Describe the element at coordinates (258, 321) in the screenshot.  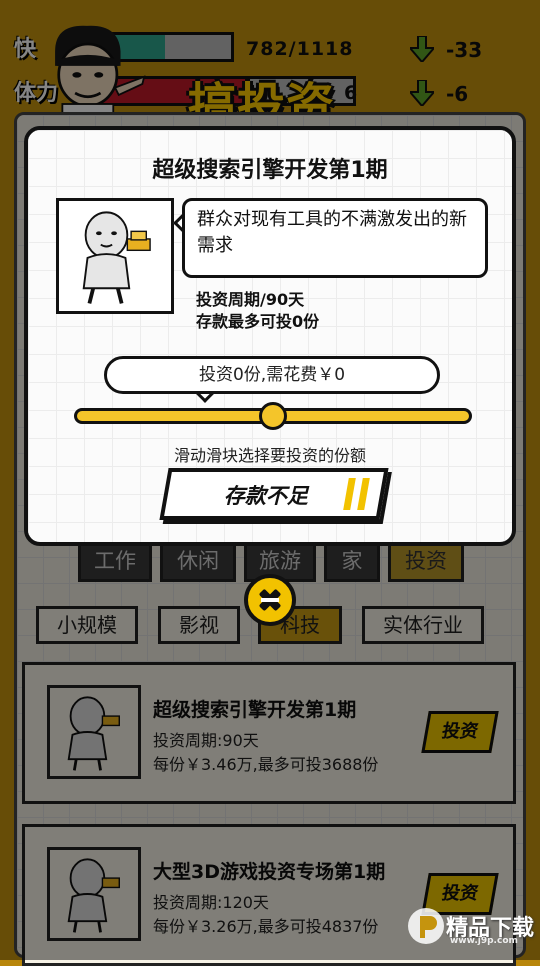
I see `max-shares-from-savings: 存款最多可投0份` at that location.